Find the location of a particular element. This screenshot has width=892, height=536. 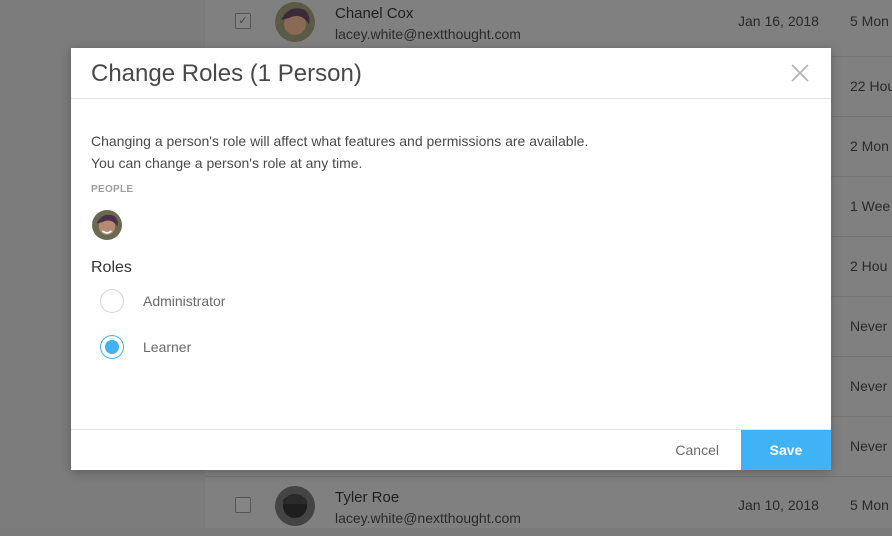

role-label: Administrator is located at coordinates (184, 301).